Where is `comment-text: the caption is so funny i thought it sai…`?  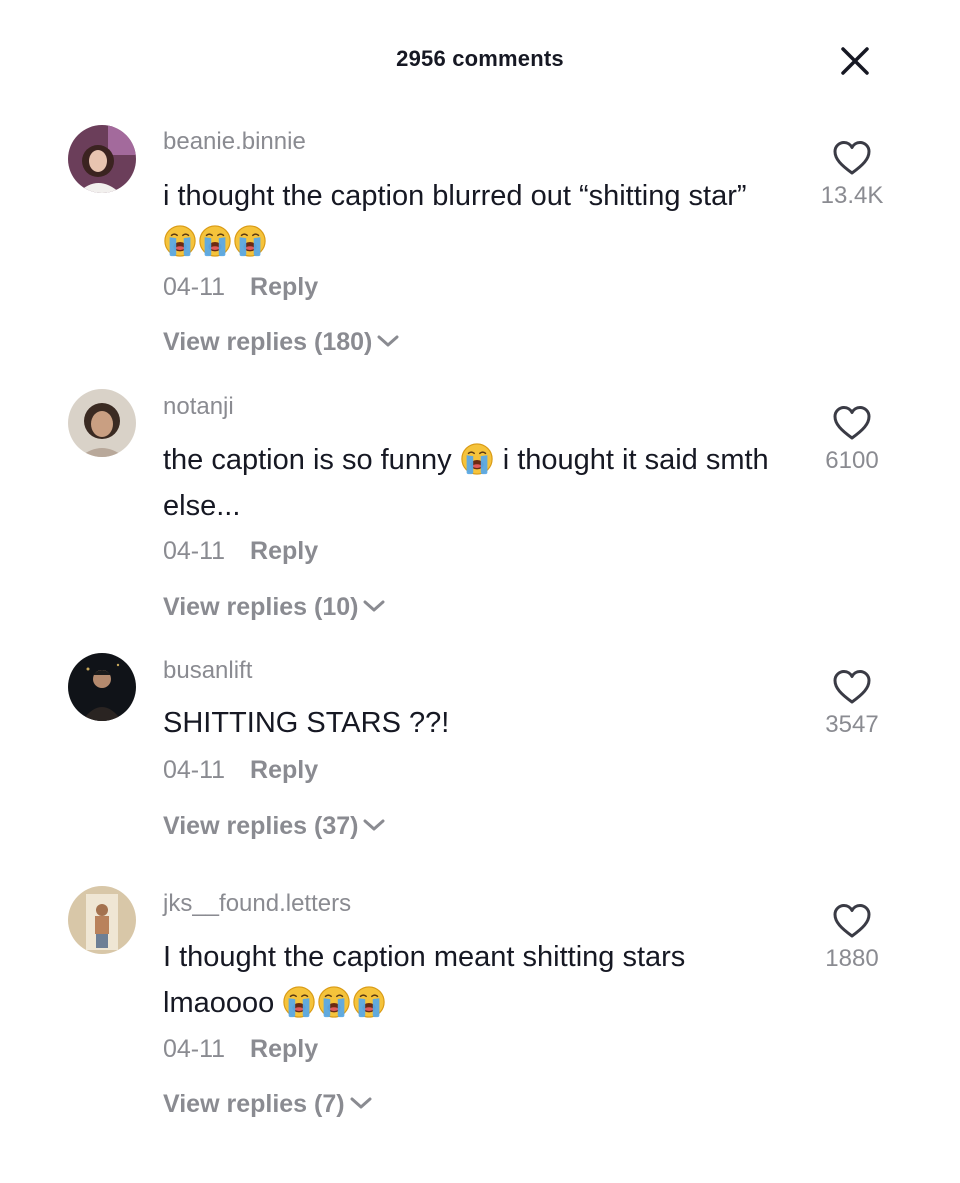 comment-text: the caption is so funny i thought it sai… is located at coordinates (473, 483).